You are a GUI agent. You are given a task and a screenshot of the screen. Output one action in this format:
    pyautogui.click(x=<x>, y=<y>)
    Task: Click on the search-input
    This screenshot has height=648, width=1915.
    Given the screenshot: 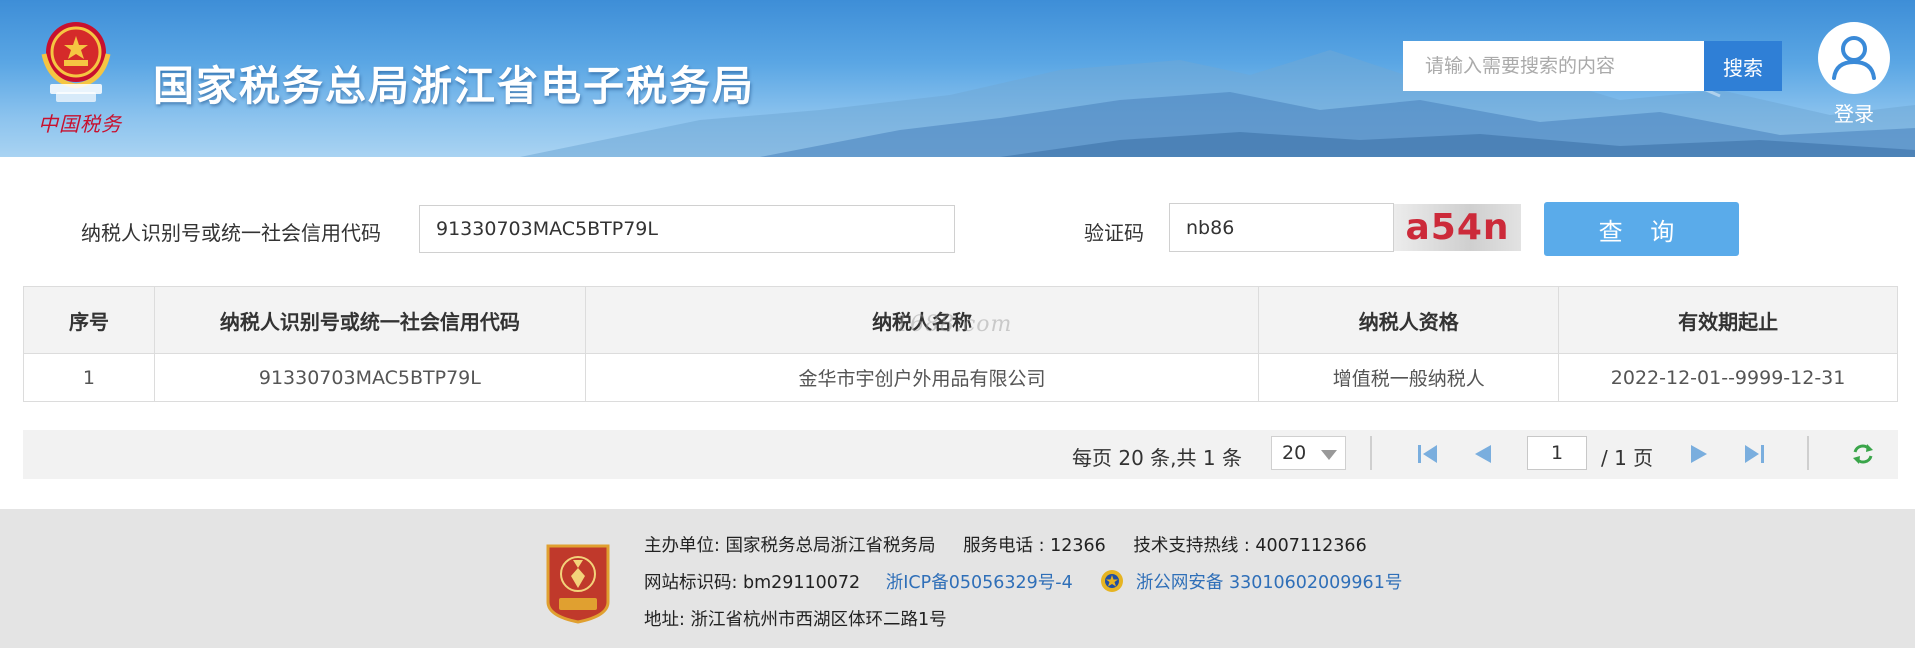 What is the action you would take?
    pyautogui.click(x=1553, y=66)
    